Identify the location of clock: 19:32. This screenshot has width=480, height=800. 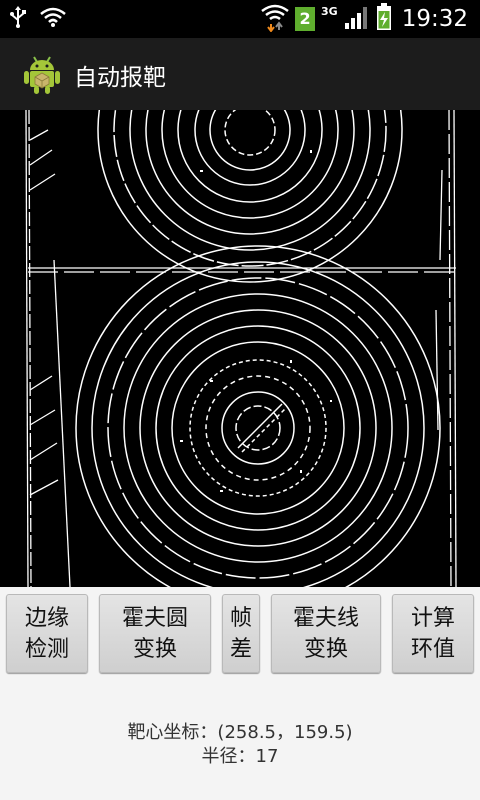
(434, 19).